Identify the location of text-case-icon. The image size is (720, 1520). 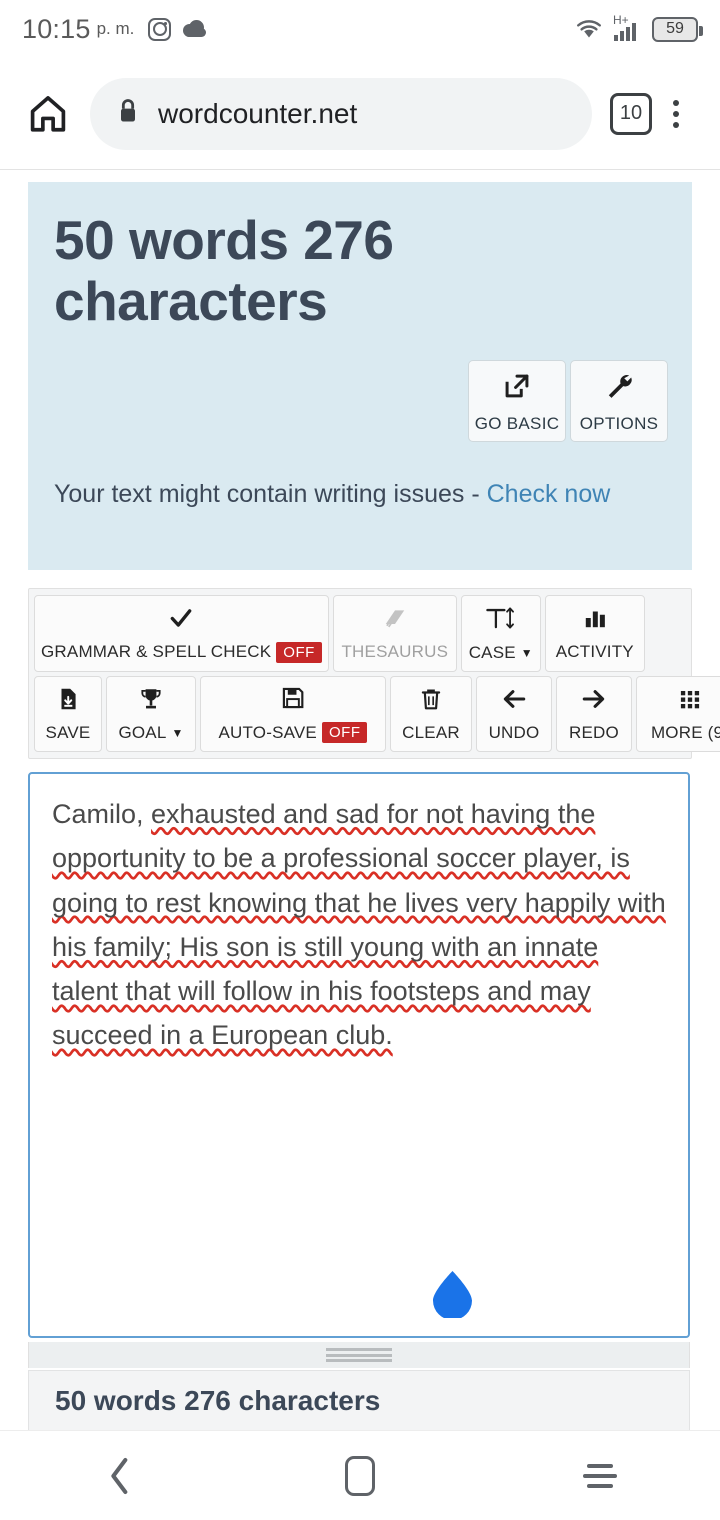
(501, 620).